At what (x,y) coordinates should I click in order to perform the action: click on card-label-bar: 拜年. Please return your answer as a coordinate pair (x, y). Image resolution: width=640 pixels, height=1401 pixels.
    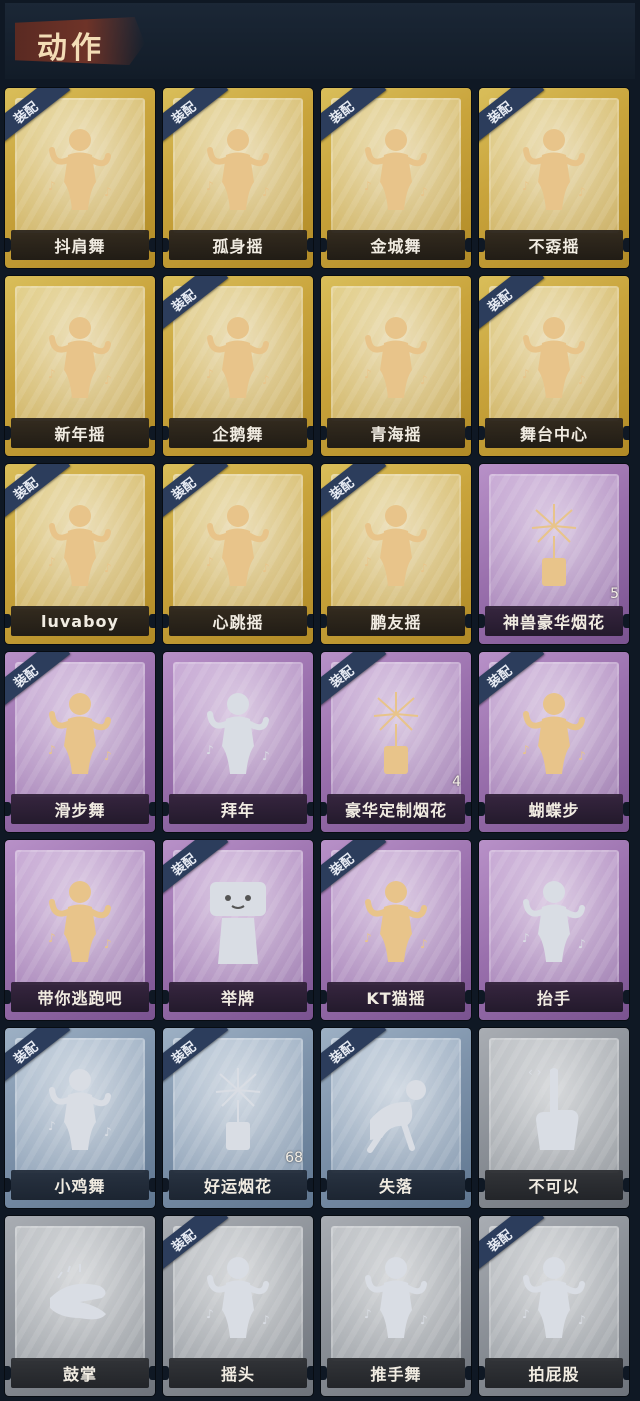
    Looking at the image, I should click on (238, 809).